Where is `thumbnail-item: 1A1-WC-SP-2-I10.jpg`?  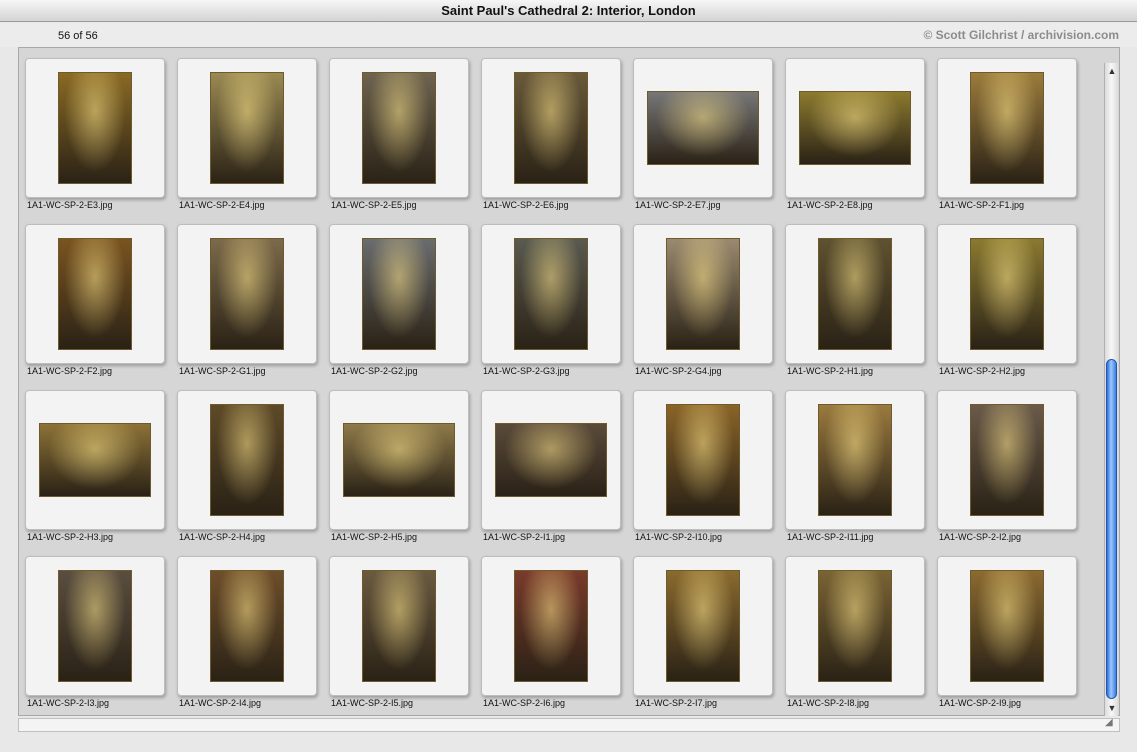 thumbnail-item: 1A1-WC-SP-2-I10.jpg is located at coordinates (703, 473).